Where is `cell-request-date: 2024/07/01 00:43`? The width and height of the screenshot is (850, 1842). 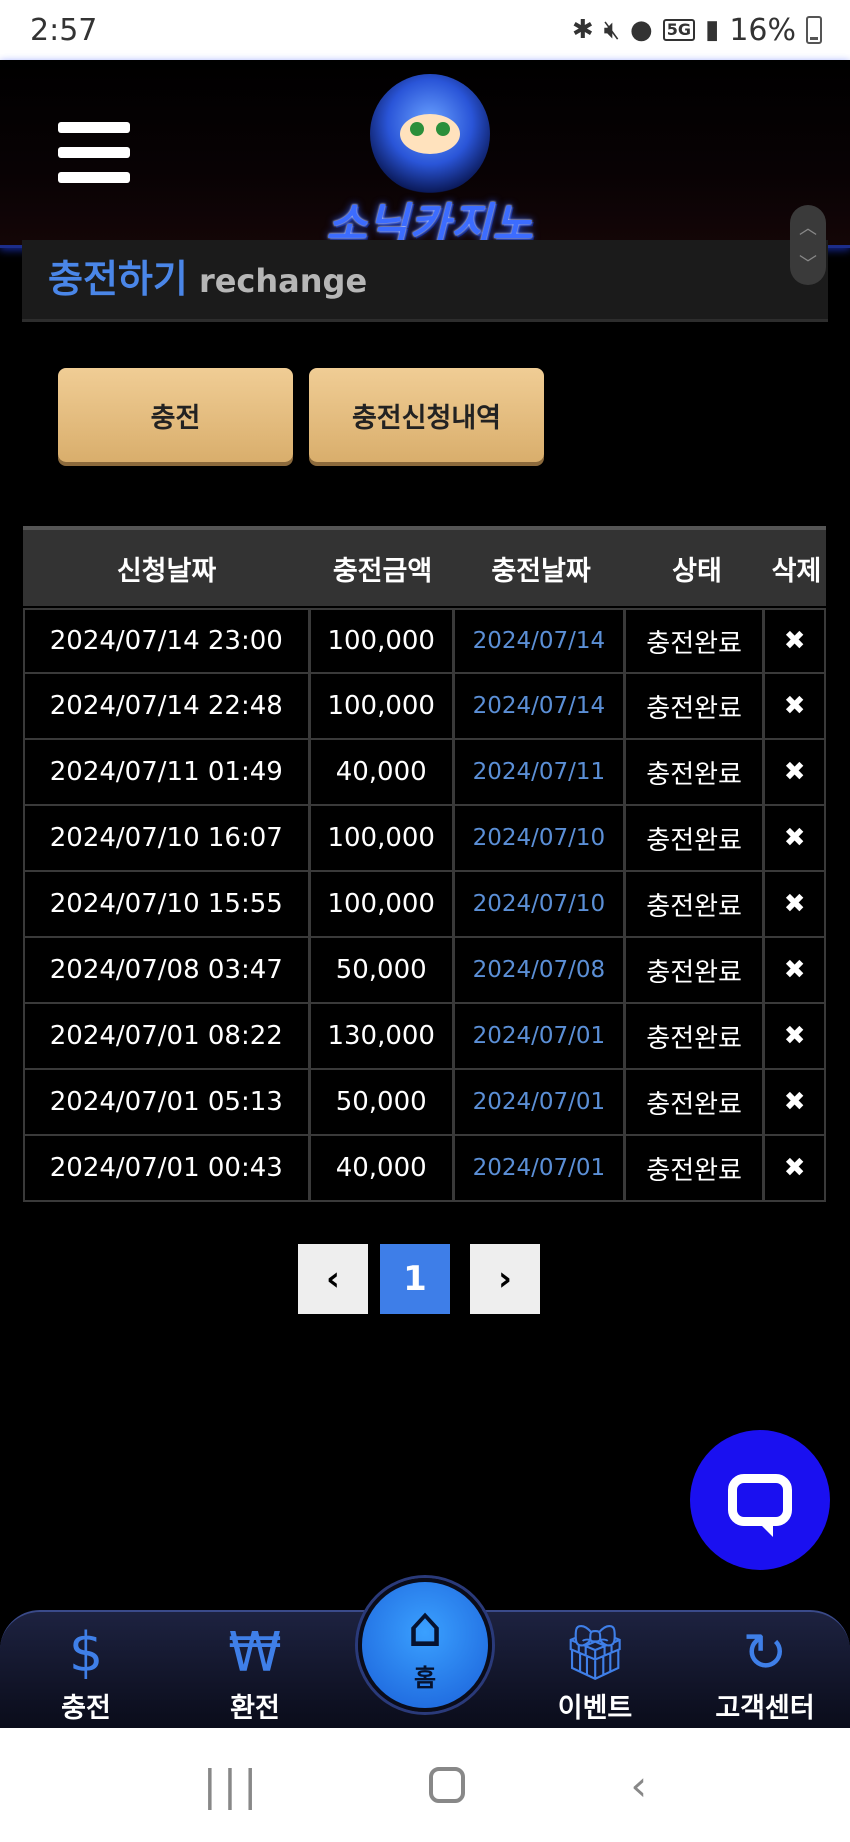 cell-request-date: 2024/07/01 00:43 is located at coordinates (168, 1168).